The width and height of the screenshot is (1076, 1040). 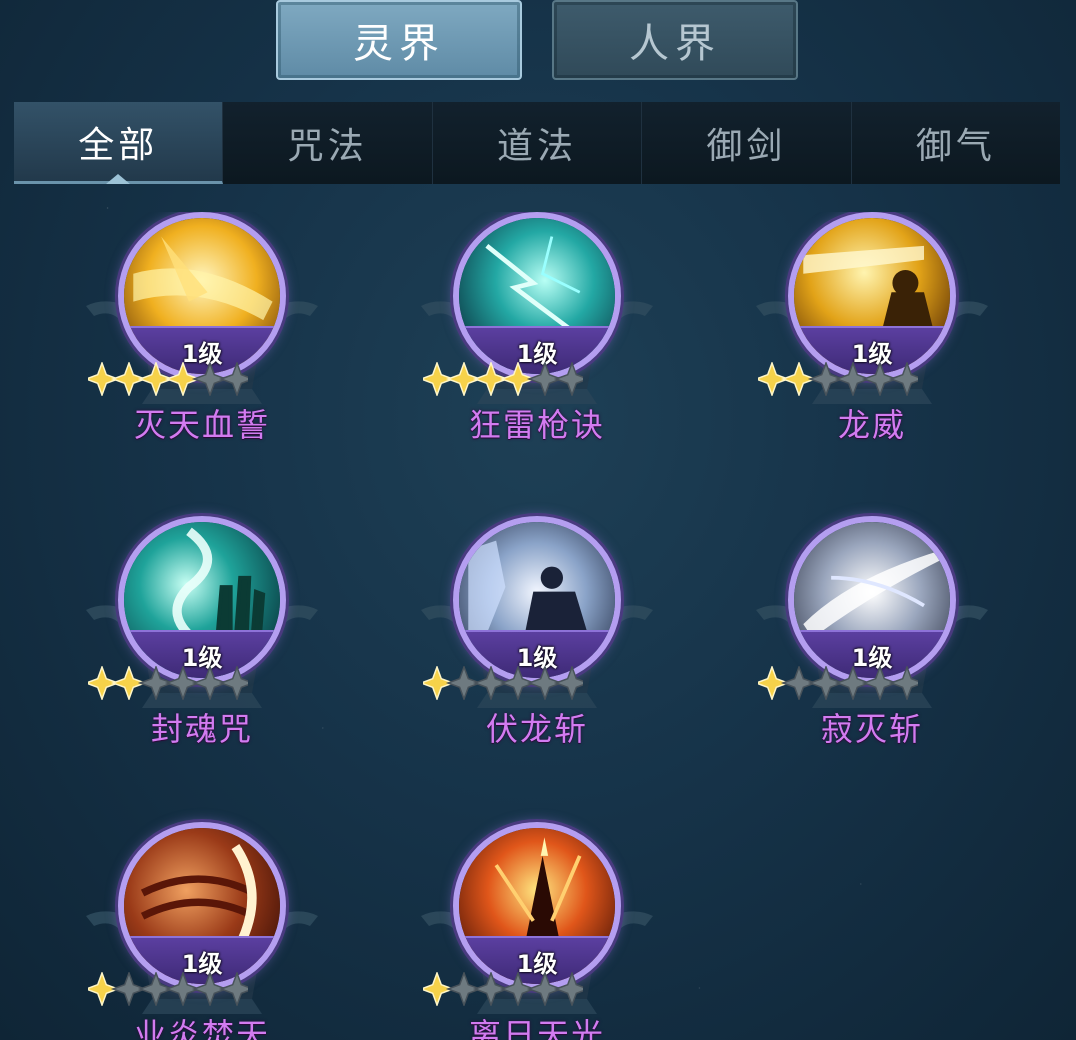 I want to click on realm-tab-spirit: 灵界, so click(x=399, y=40).